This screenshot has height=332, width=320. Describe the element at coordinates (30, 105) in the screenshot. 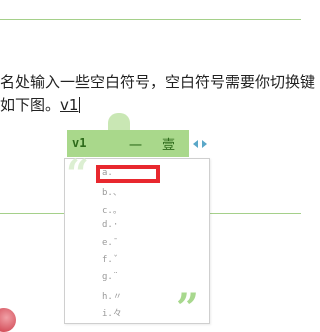

I see `editor-line-2-text: 如下图。` at that location.